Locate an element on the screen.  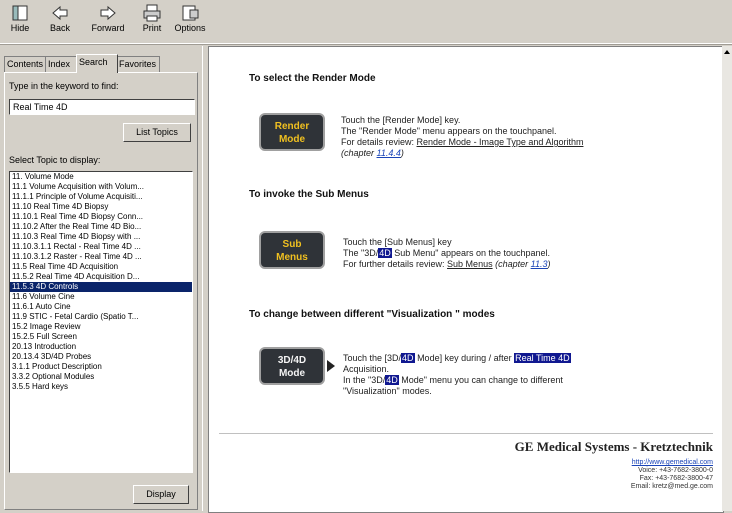
hide-button: Hide is located at coordinates (20, 21).